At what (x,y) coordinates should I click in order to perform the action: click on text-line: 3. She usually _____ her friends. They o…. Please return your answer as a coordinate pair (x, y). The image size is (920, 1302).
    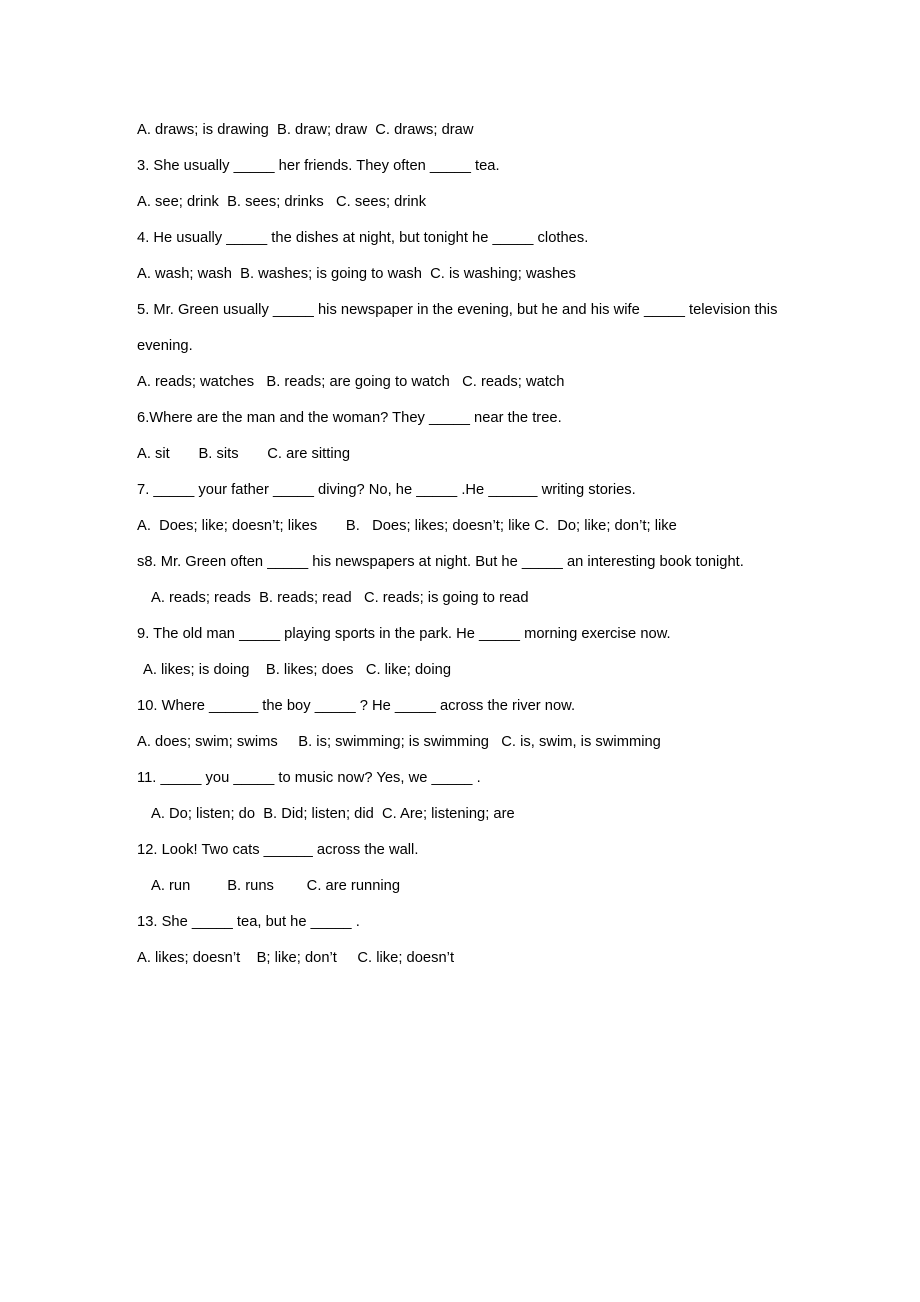
    Looking at the image, I should click on (318, 166).